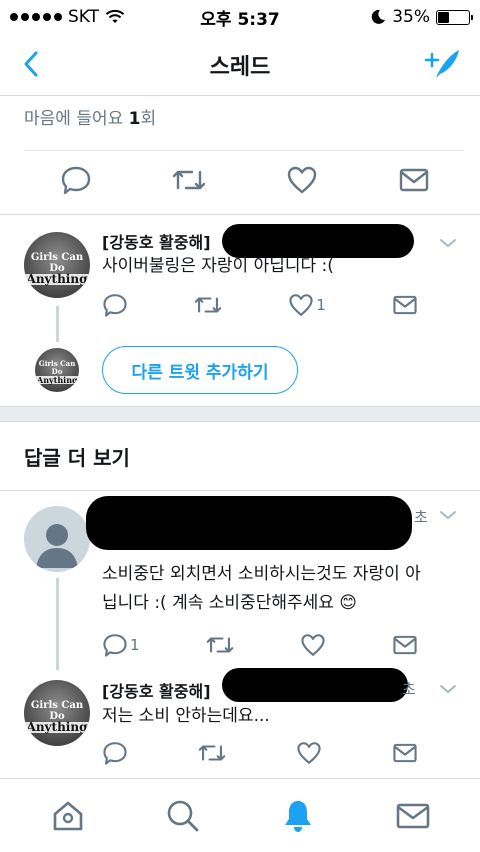  I want to click on like-count-row: 마음에 들어요 1회, so click(90, 116).